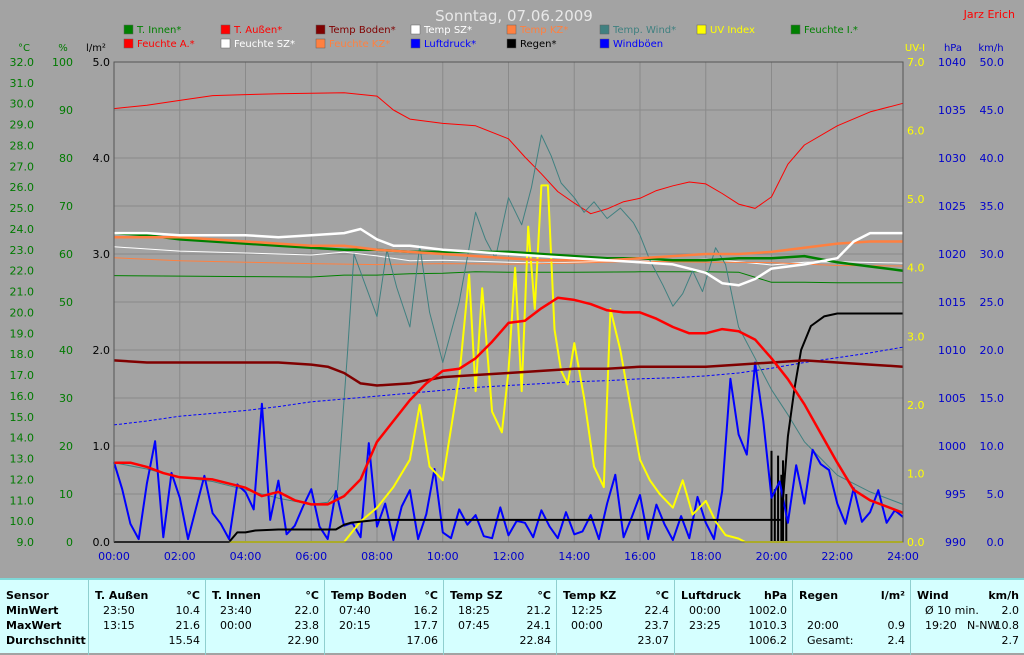 The width and height of the screenshot is (1024, 655). I want to click on tick-celsius: 22.0, so click(22, 271).